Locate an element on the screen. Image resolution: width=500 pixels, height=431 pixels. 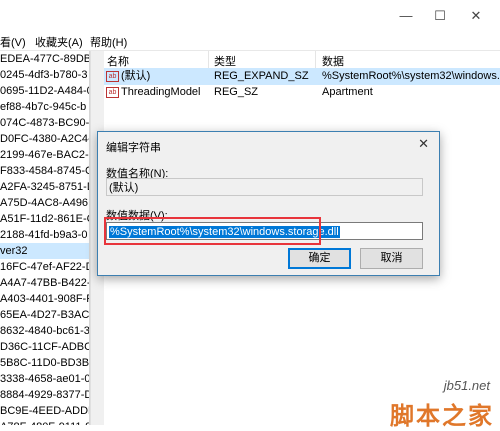
close-window-button: ✕ is located at coordinates (476, 16).